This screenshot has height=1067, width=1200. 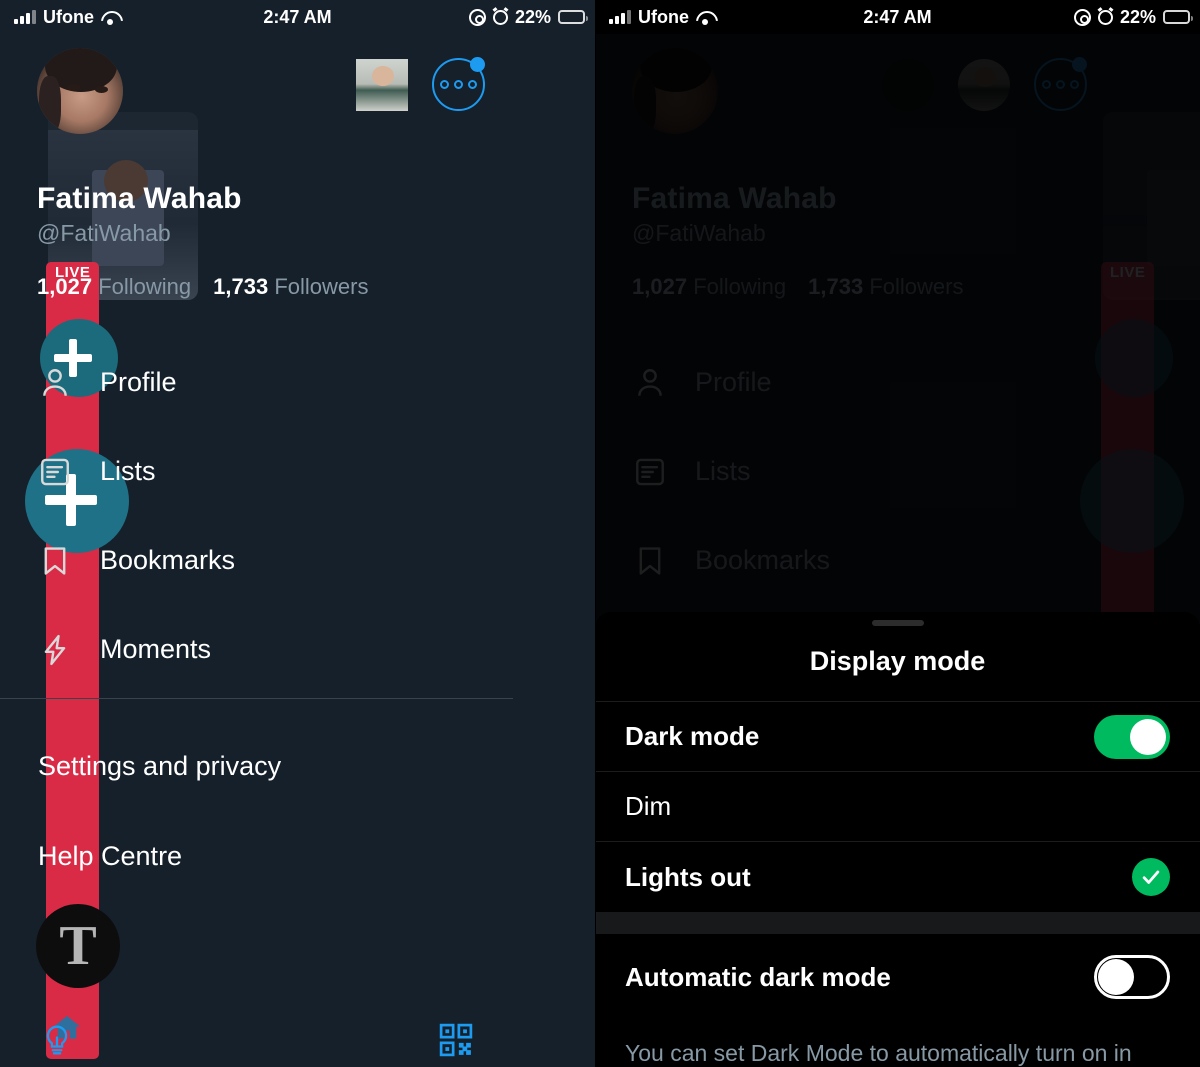 What do you see at coordinates (256, 382) in the screenshot?
I see `sidebar-item-profile: Profile` at bounding box center [256, 382].